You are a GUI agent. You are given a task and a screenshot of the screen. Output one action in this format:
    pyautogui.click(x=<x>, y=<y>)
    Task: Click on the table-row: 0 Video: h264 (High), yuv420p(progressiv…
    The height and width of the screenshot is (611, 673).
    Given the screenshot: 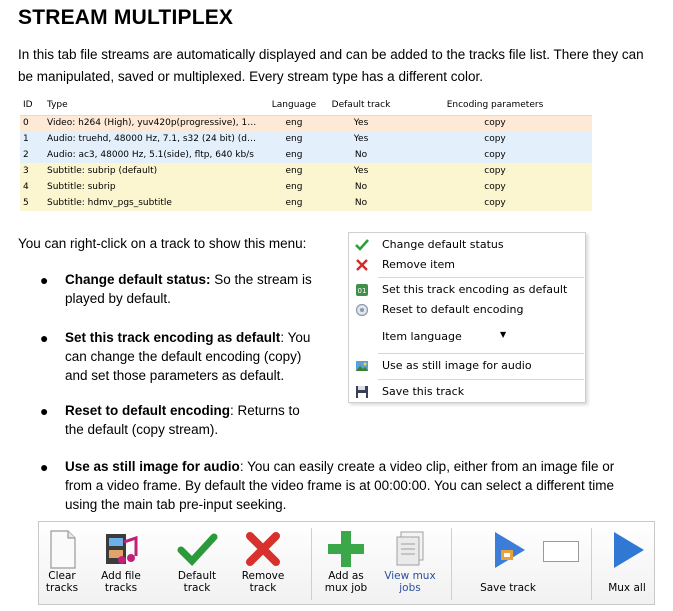 What is the action you would take?
    pyautogui.click(x=306, y=123)
    